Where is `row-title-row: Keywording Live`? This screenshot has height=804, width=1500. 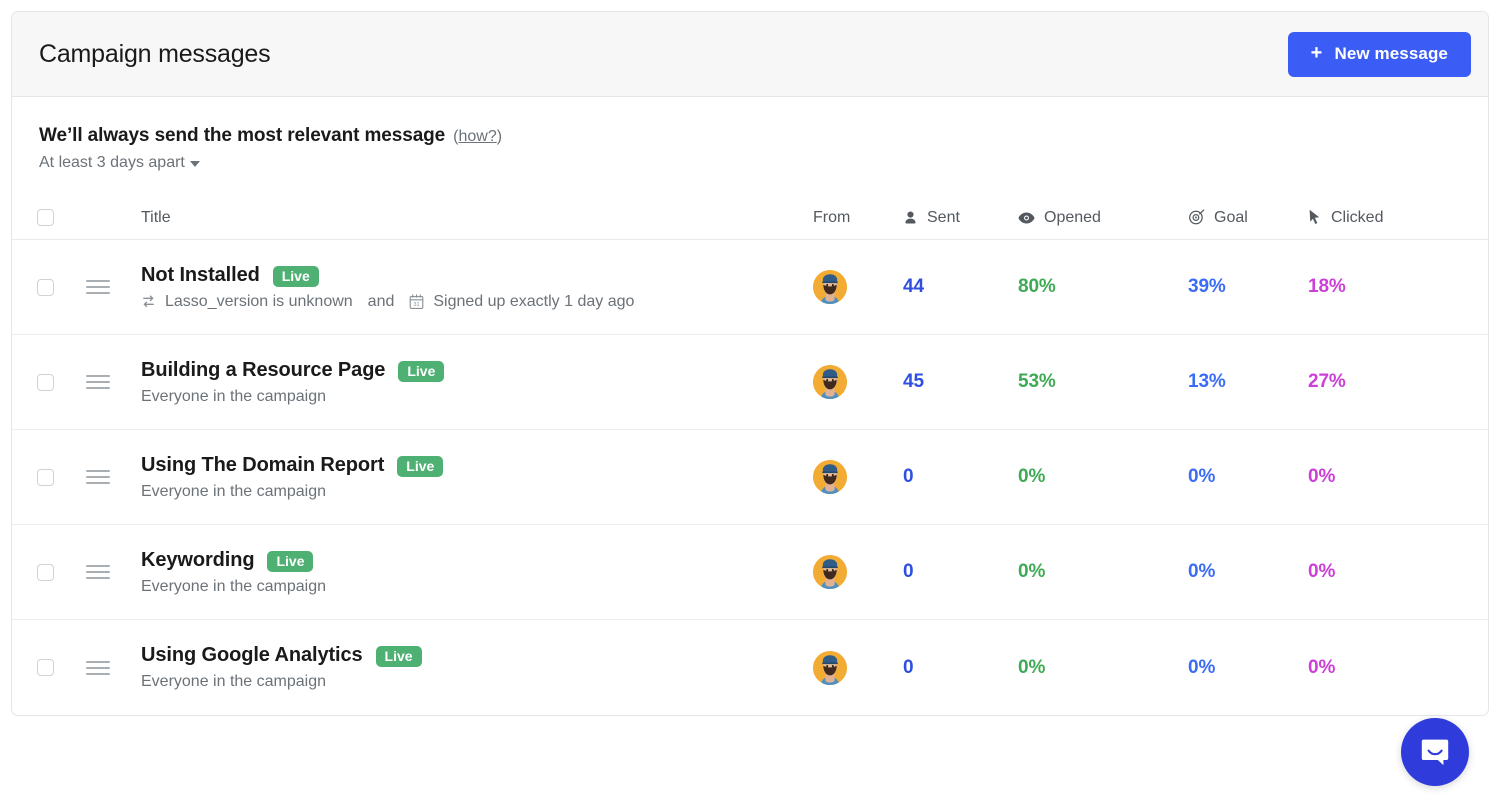
row-title-row: Keywording Live is located at coordinates (472, 560).